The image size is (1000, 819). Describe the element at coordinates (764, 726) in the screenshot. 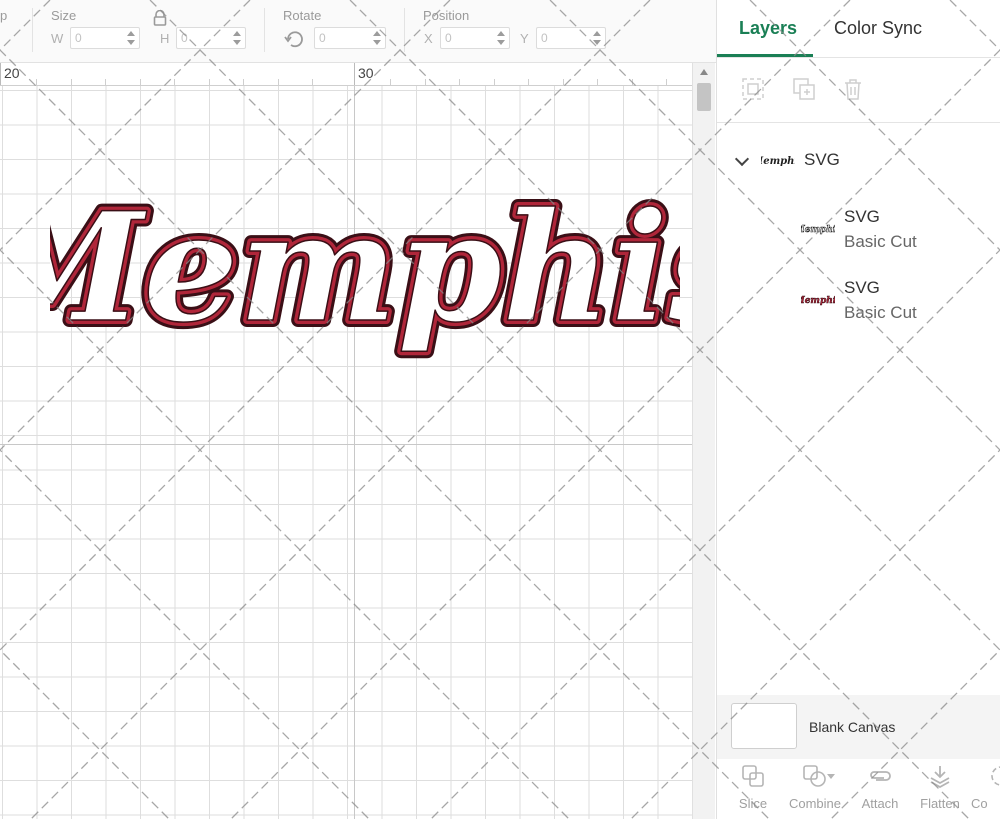

I see `blank-canvas-swatch` at that location.